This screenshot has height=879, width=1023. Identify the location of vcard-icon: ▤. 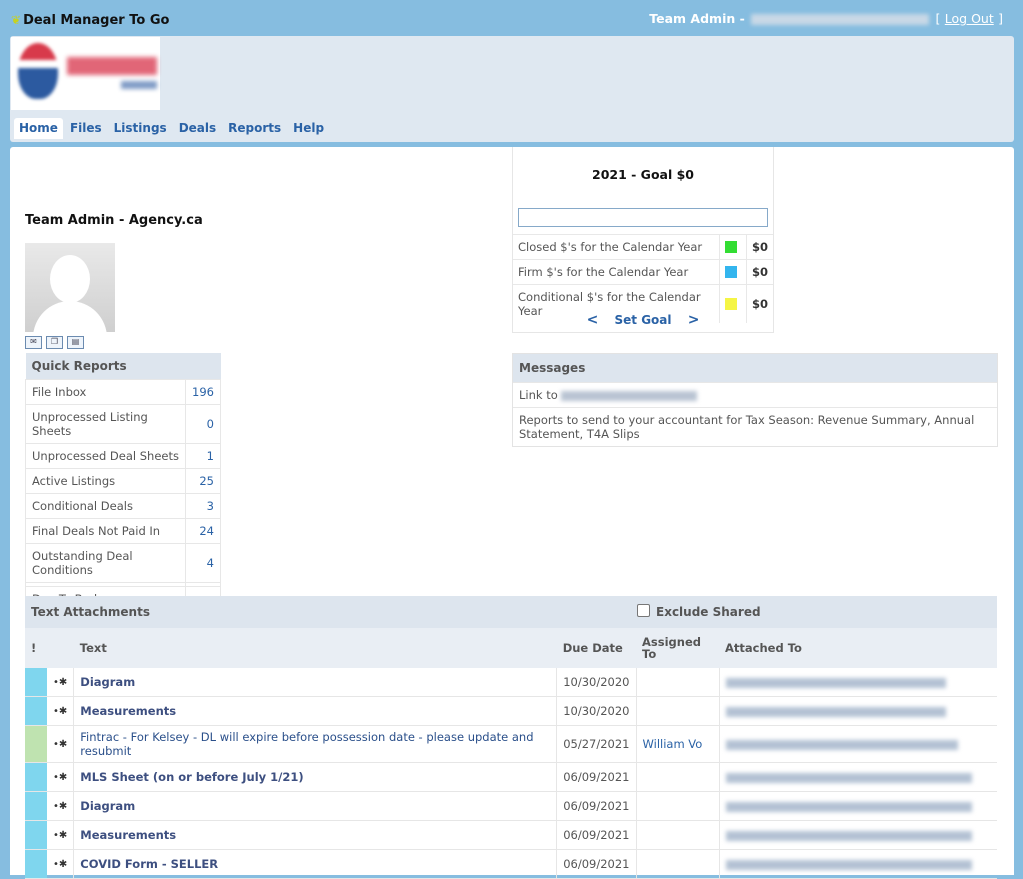
(75, 342).